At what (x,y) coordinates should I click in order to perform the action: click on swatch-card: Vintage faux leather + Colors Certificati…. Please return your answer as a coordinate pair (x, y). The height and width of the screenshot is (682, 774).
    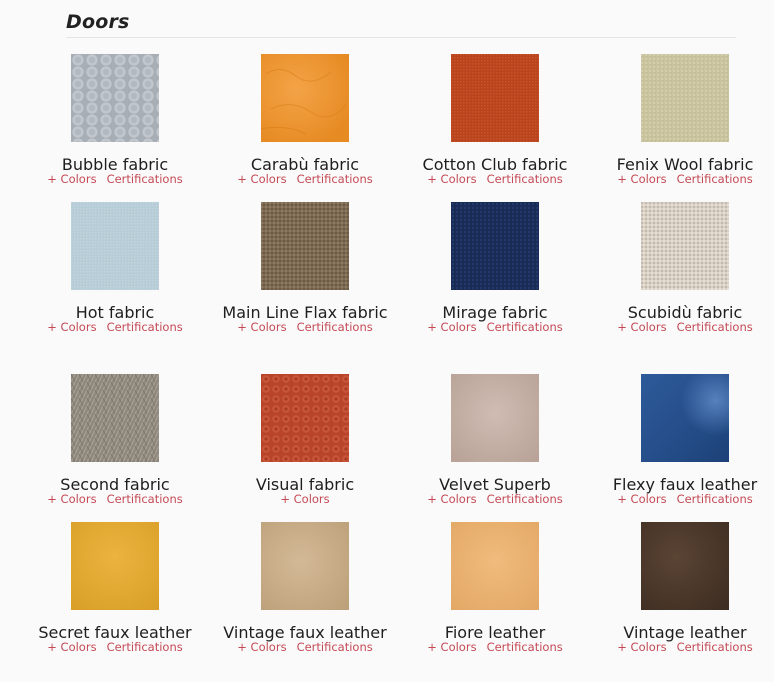
    Looking at the image, I should click on (305, 588).